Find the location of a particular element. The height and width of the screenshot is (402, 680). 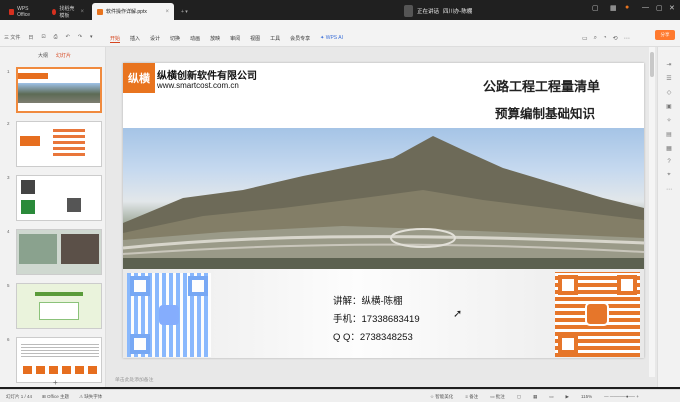

image-icon: ▣ is located at coordinates (669, 106).